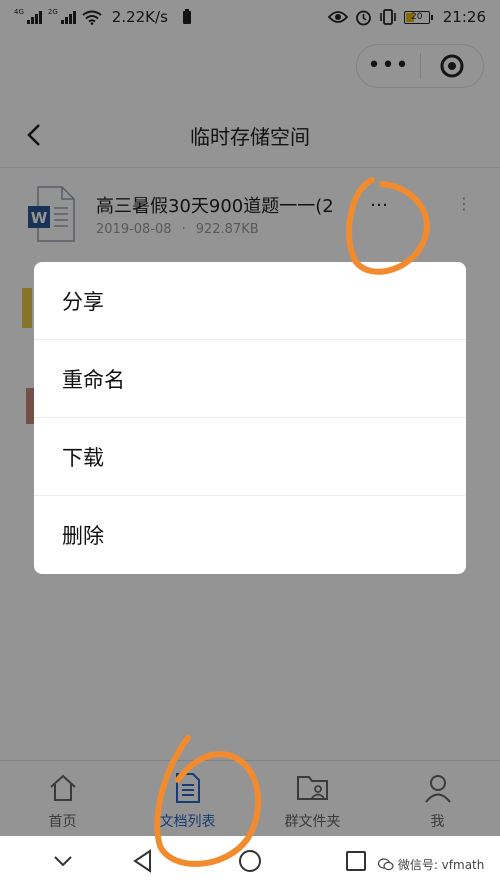 The height and width of the screenshot is (888, 500). I want to click on system-nav-bar: 微信号: vfmath, so click(250, 862).